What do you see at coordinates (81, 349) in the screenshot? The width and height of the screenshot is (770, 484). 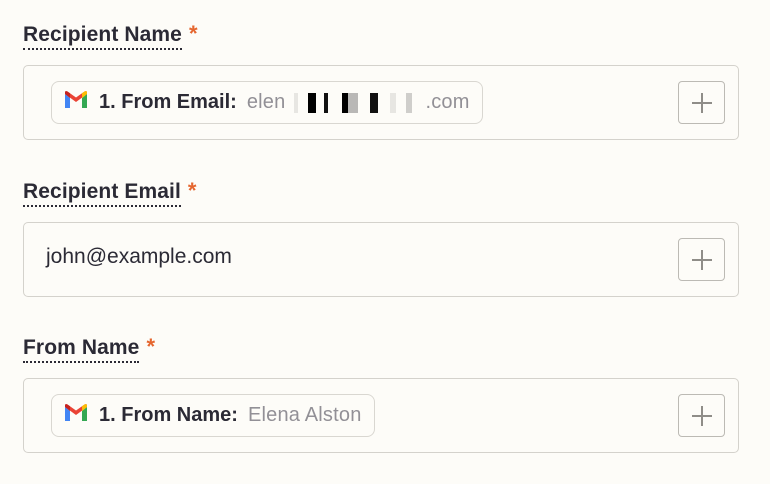 I see `from-name-label: From Name` at bounding box center [81, 349].